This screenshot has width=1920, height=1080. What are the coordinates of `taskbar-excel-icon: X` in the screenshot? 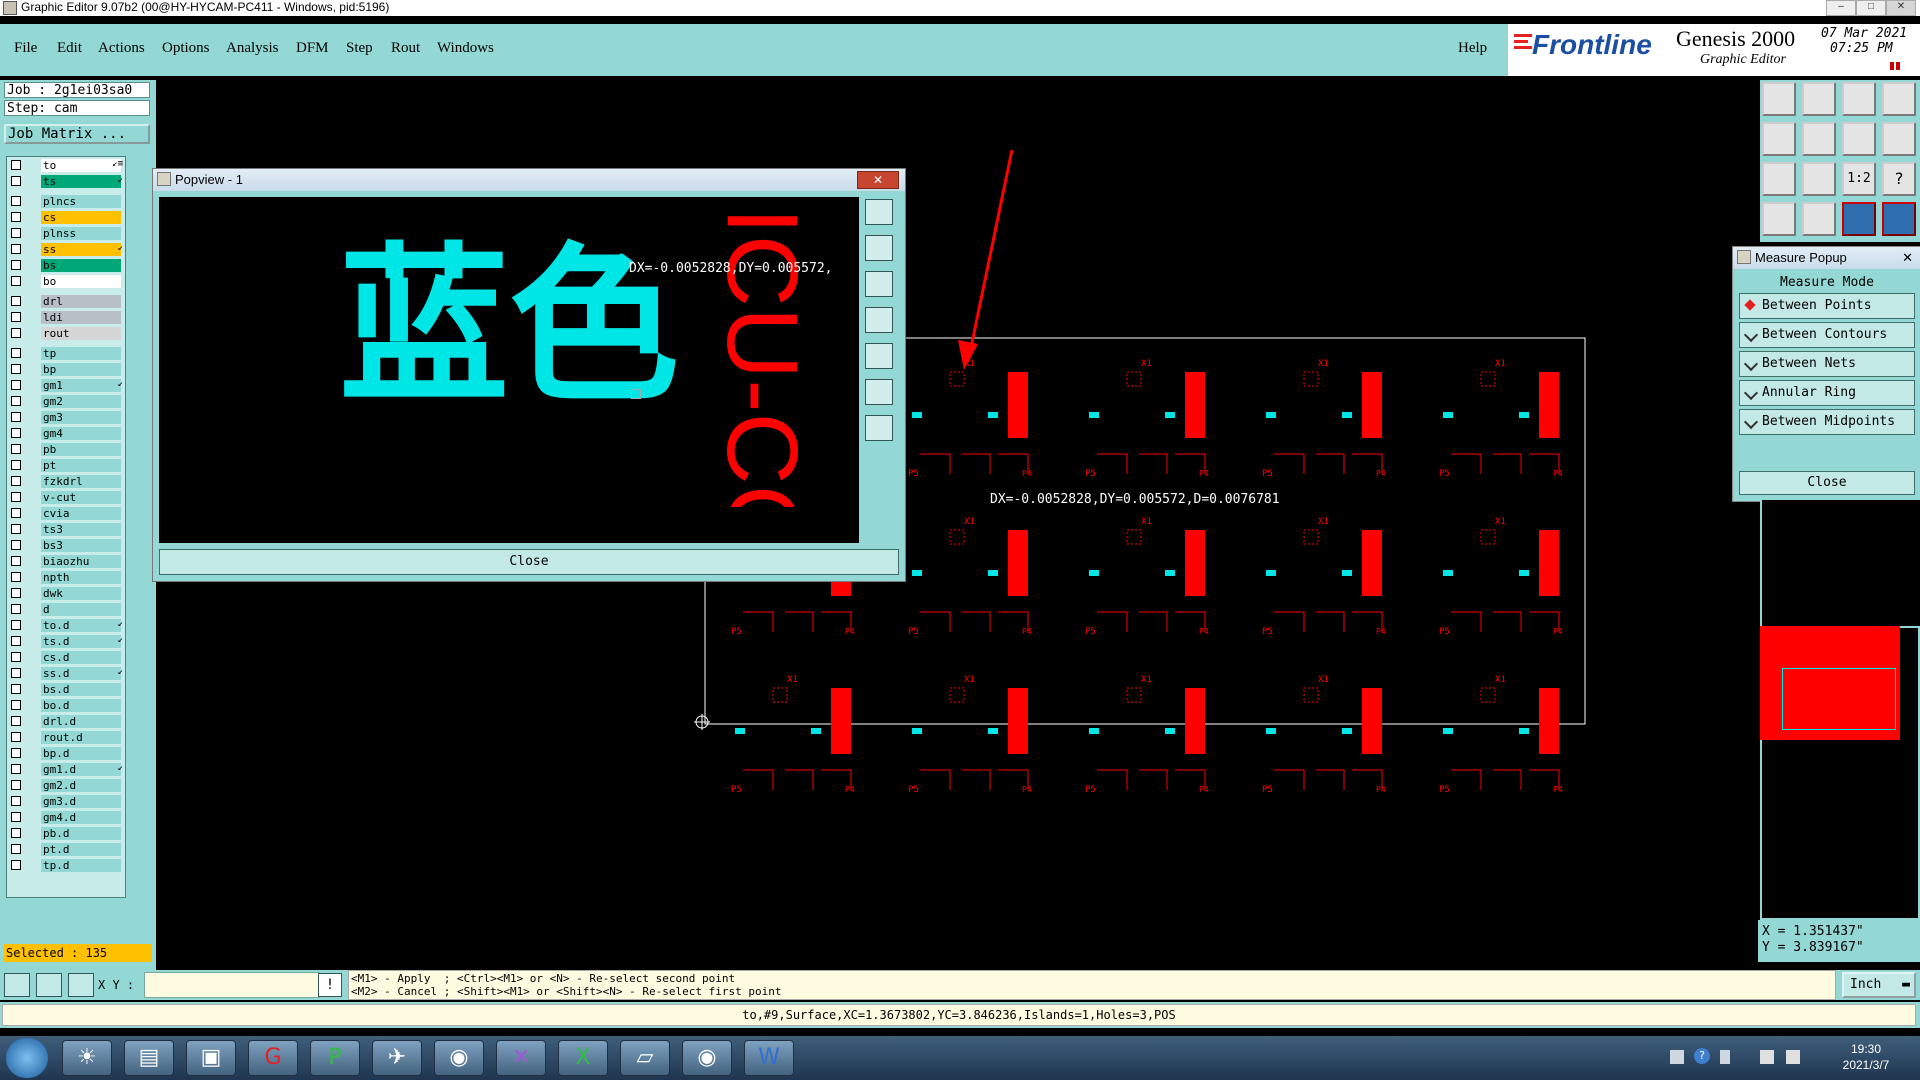 It's located at (583, 1058).